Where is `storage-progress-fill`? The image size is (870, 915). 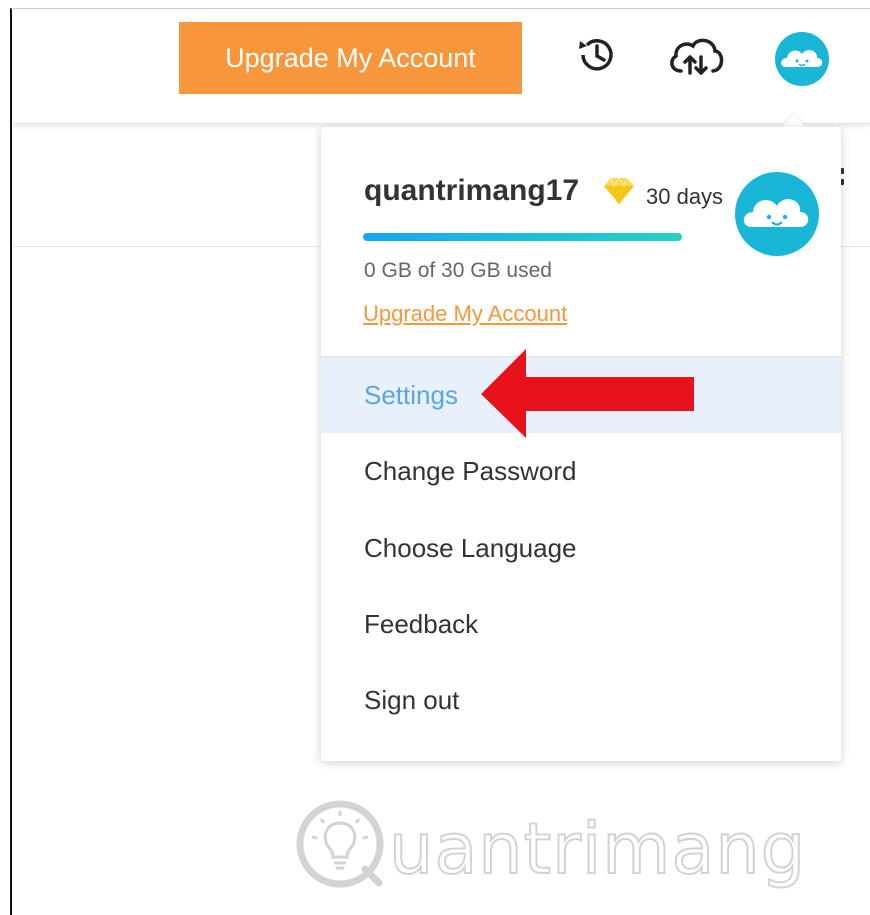
storage-progress-fill is located at coordinates (522, 237).